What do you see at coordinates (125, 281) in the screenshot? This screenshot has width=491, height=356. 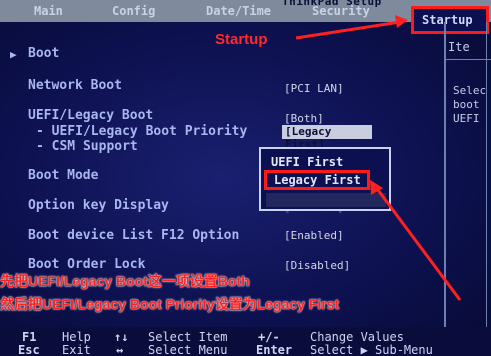 I see `annotation-line-1: 先把UEFI/Legacy Boot这一项设置Both` at bounding box center [125, 281].